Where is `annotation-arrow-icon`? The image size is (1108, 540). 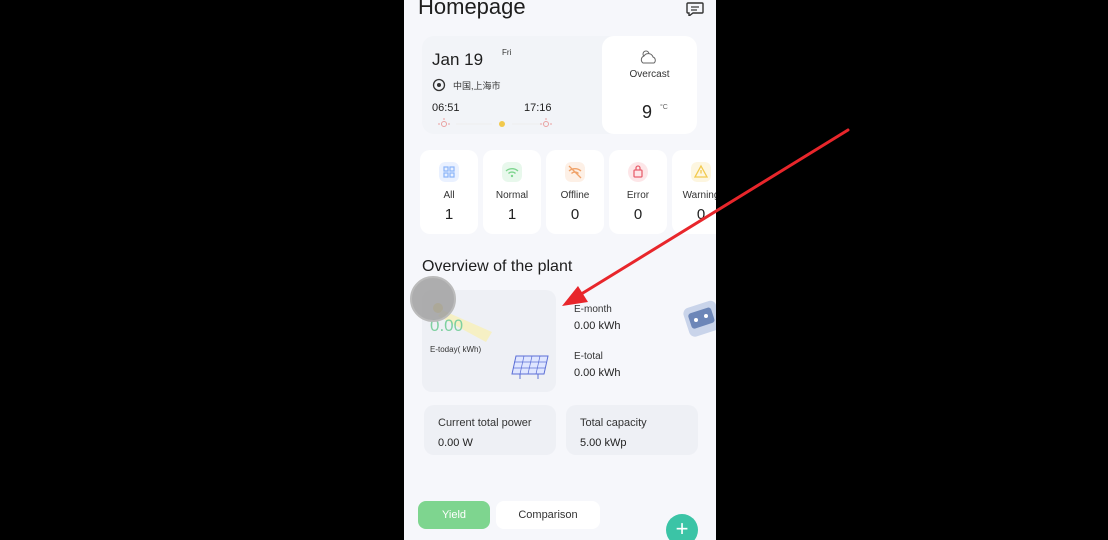 annotation-arrow-icon is located at coordinates (706, 217).